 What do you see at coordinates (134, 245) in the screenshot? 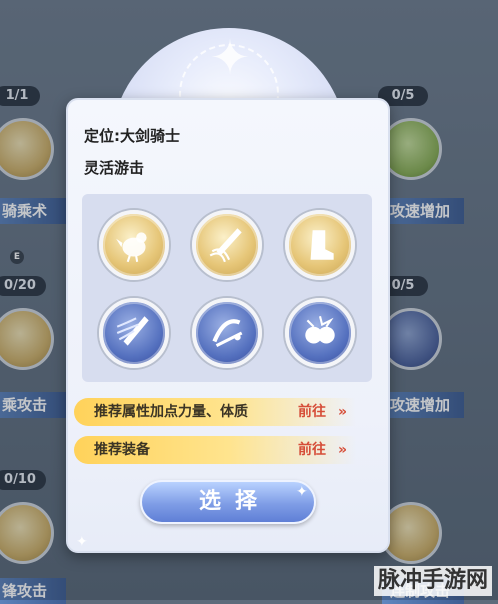
I see `chocobo-icon` at bounding box center [134, 245].